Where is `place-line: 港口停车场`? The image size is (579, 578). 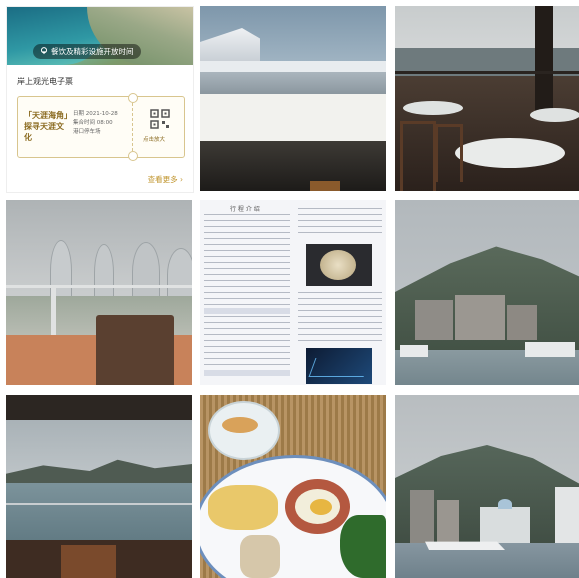
place-line: 港口停车场 is located at coordinates (87, 132).